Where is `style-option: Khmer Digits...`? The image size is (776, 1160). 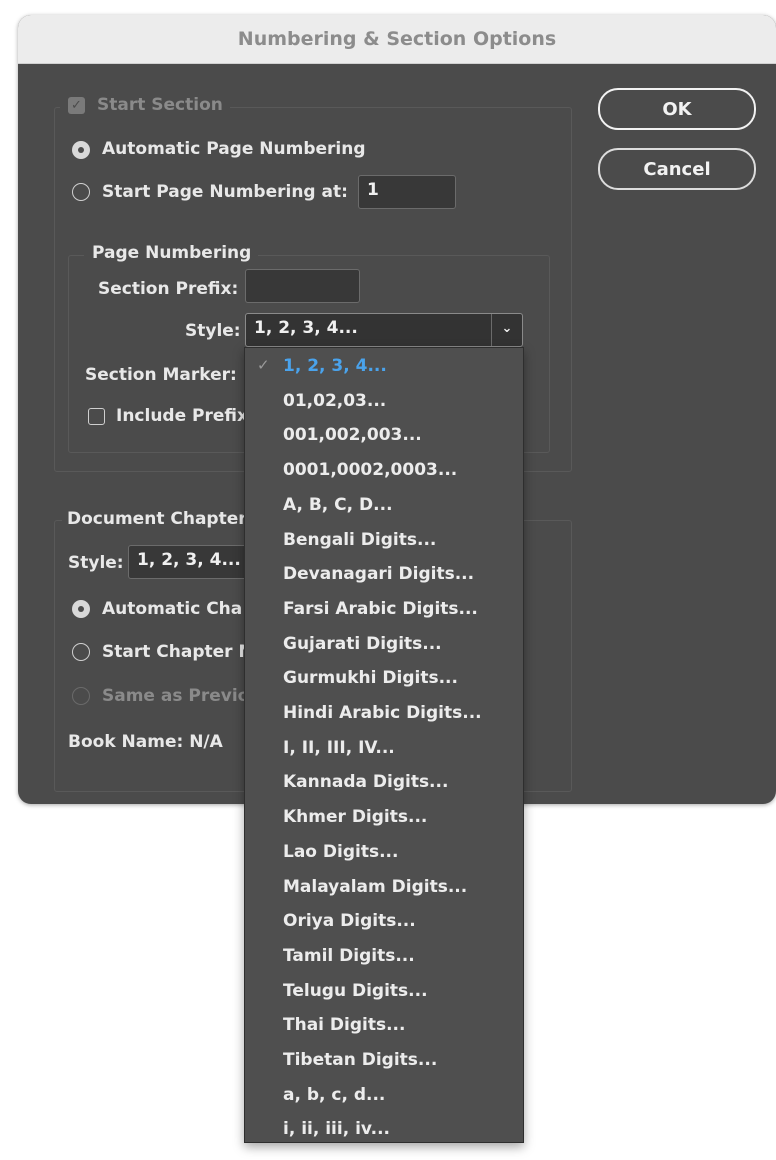
style-option: Khmer Digits... is located at coordinates (355, 817).